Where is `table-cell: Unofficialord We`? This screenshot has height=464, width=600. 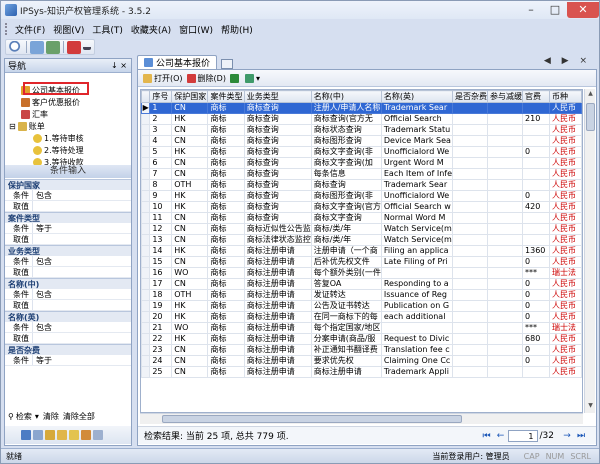 table-cell: Unofficialord We is located at coordinates (417, 152).